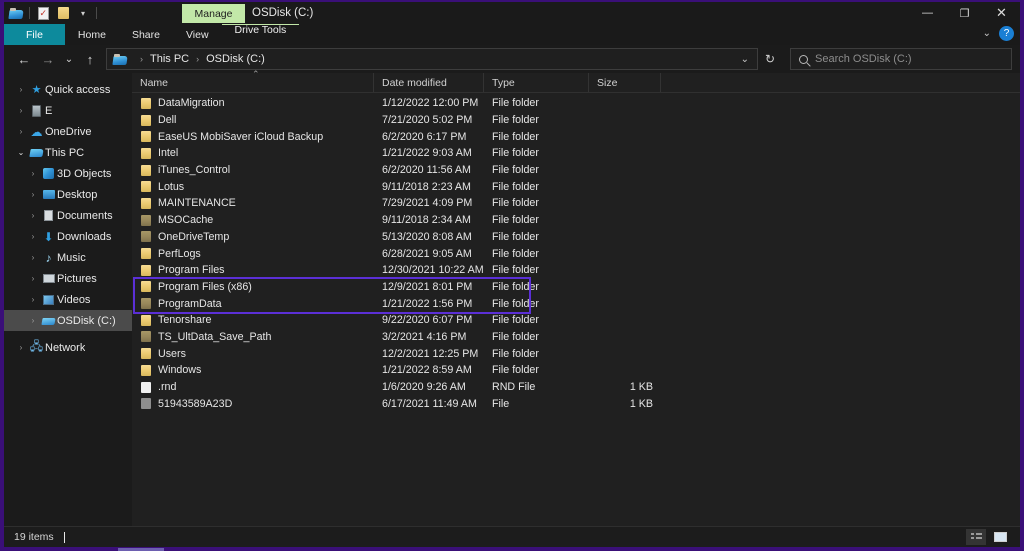 The width and height of the screenshot is (1024, 551). What do you see at coordinates (430, 103) in the screenshot?
I see `cell-date-modified: 1/12/2022 12:00 PM` at bounding box center [430, 103].